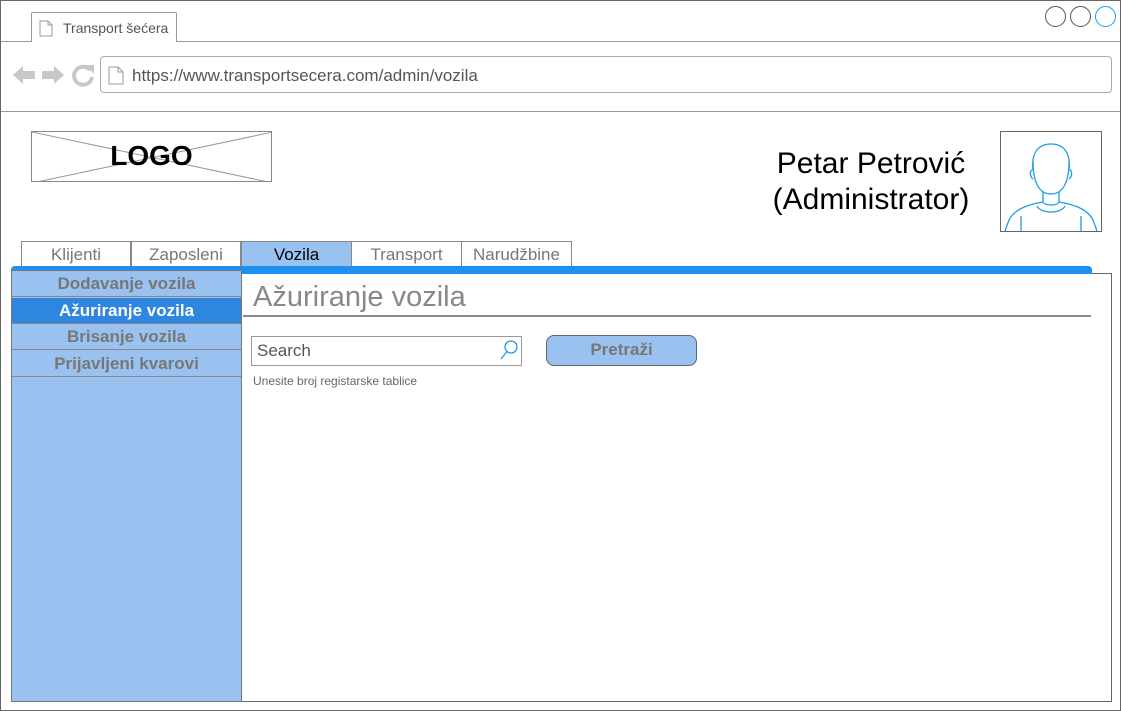  What do you see at coordinates (53, 75) in the screenshot?
I see `arrow-right-icon` at bounding box center [53, 75].